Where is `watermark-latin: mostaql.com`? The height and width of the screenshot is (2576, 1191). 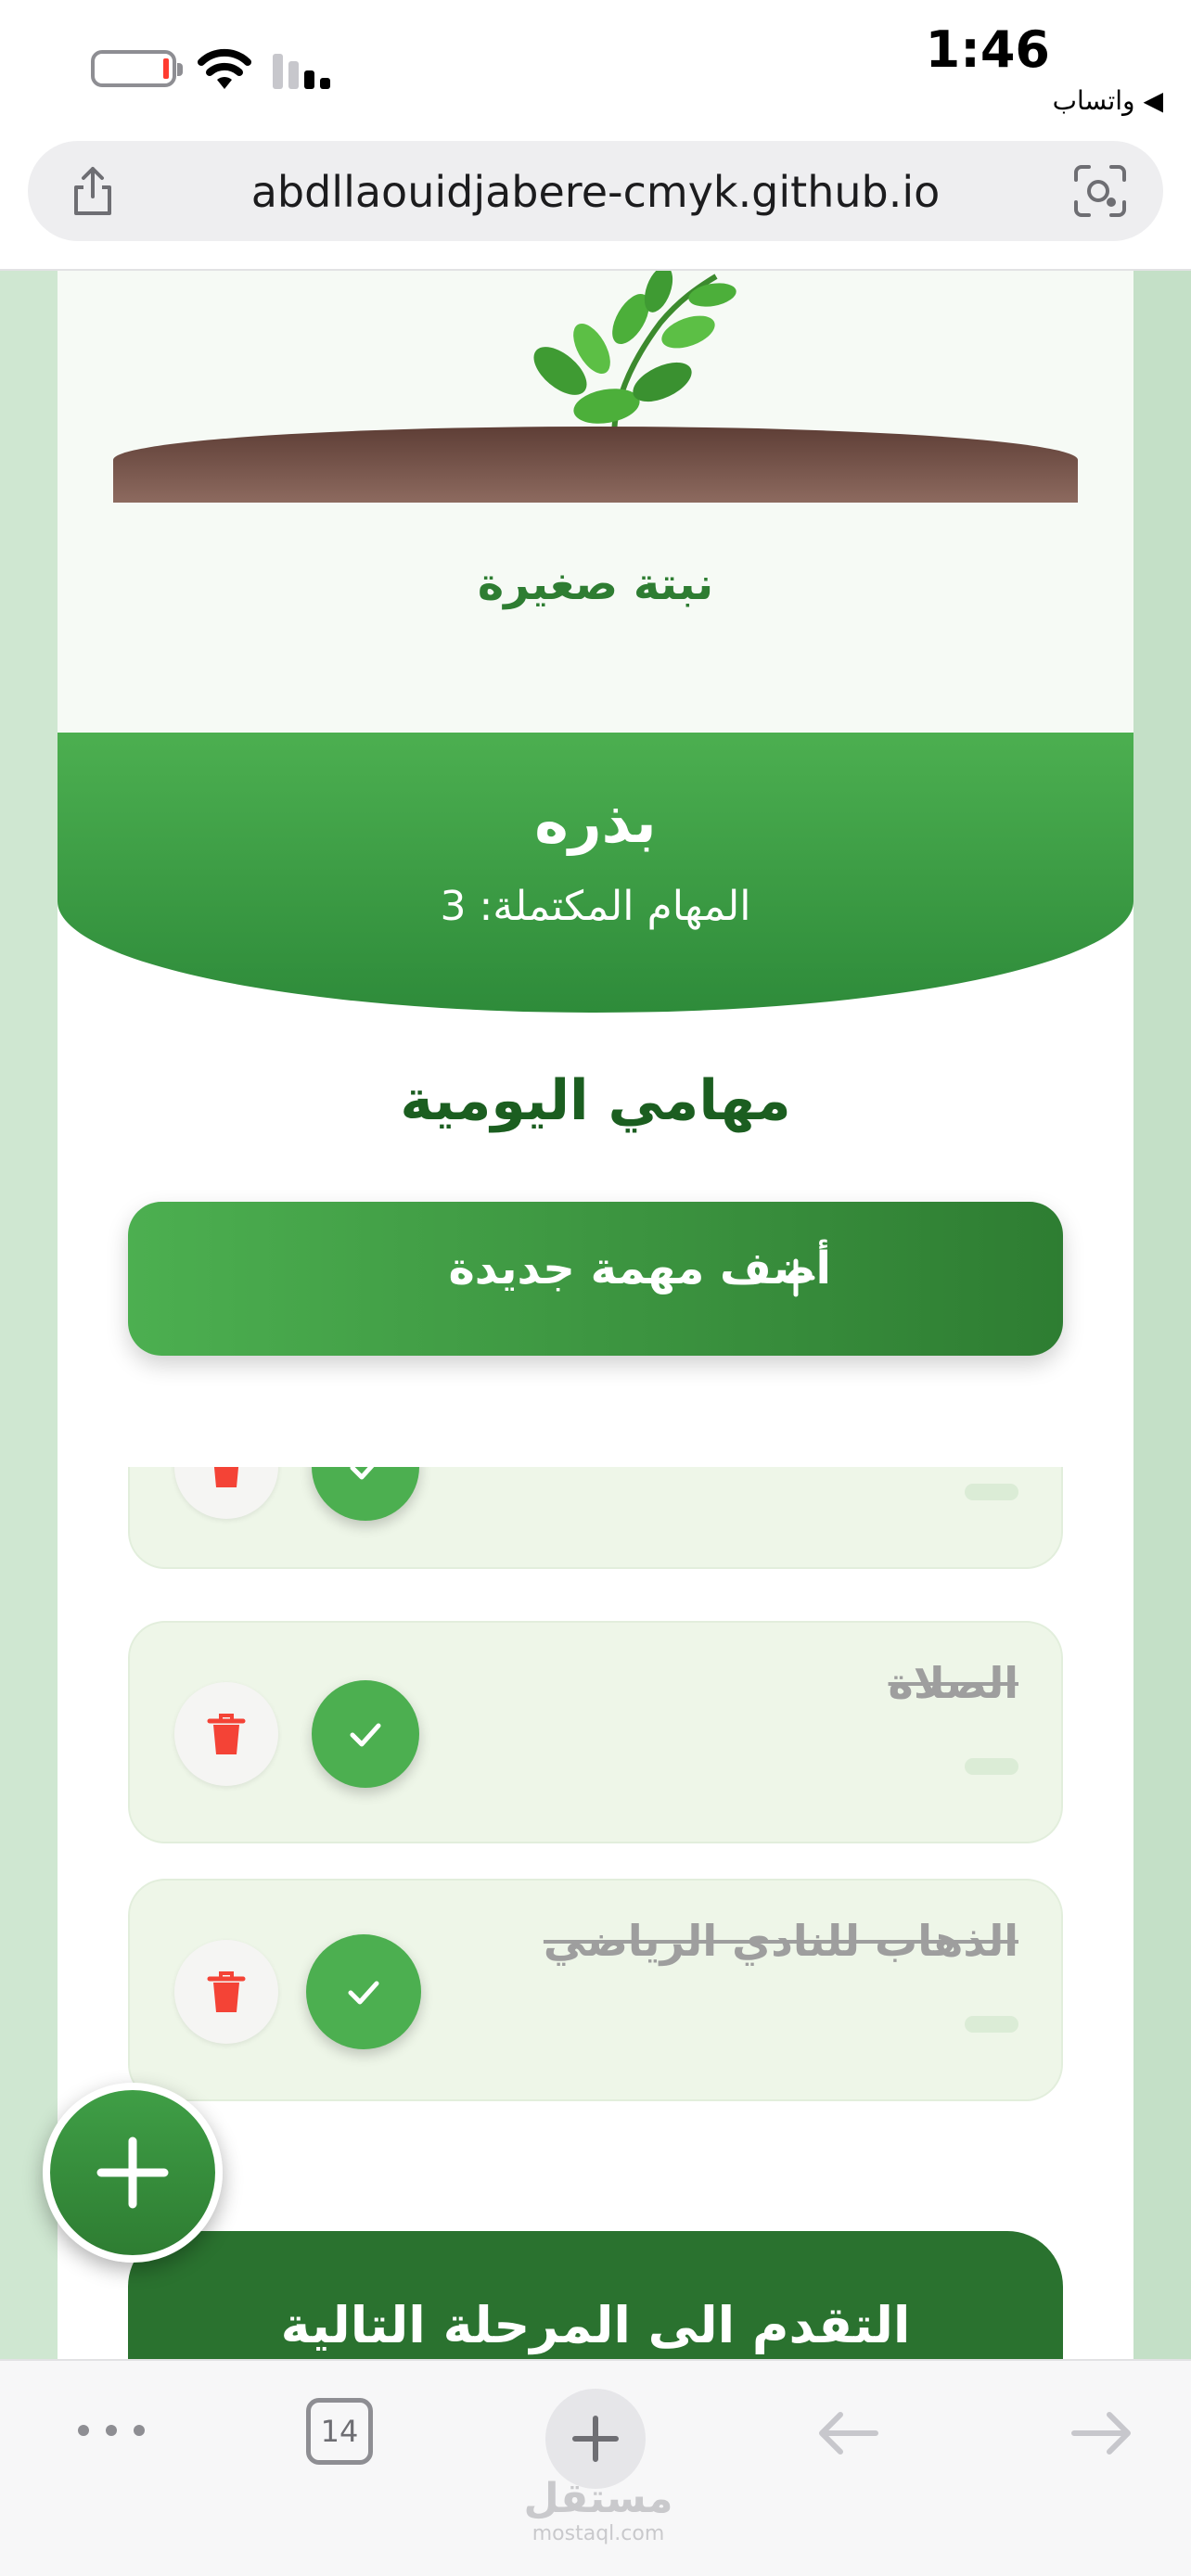 watermark-latin: mostaql.com is located at coordinates (598, 2533).